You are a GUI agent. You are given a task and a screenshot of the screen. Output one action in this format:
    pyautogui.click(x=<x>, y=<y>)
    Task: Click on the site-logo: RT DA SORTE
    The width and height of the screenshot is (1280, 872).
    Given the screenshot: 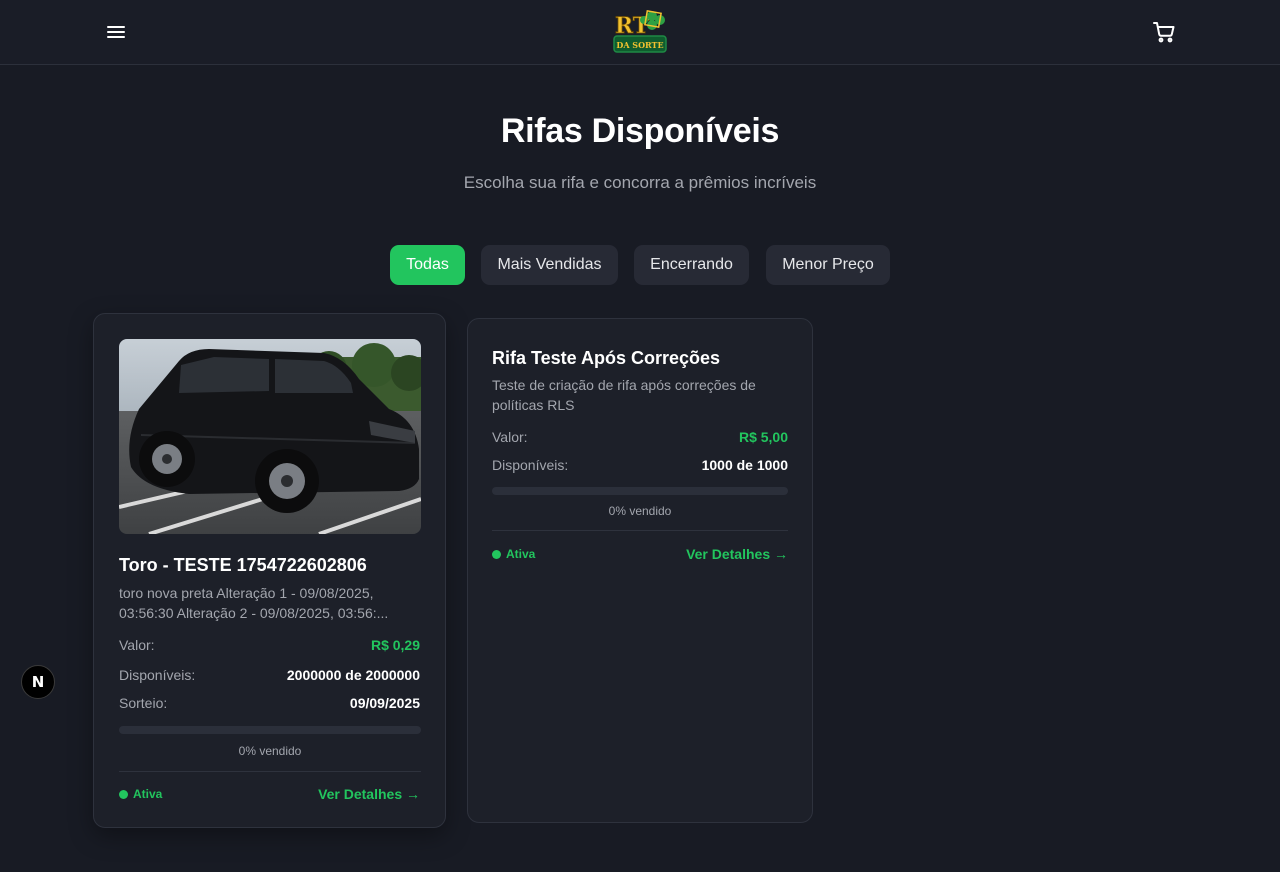 What is the action you would take?
    pyautogui.click(x=640, y=32)
    